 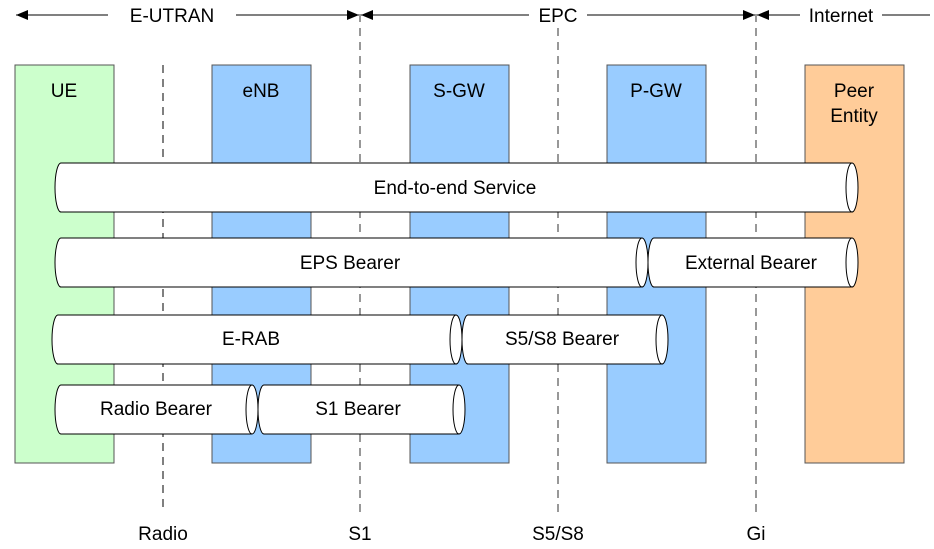 What do you see at coordinates (459, 91) in the screenshot?
I see `sgw-label: S-GW` at bounding box center [459, 91].